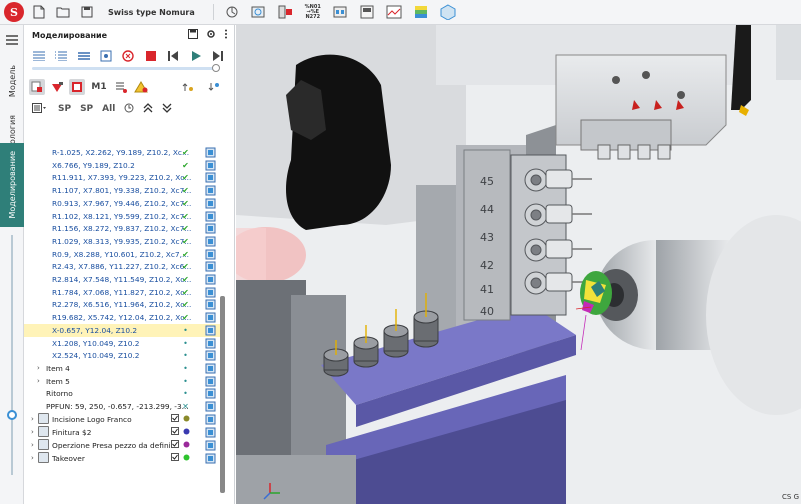 Image resolution: width=801 pixels, height=504 pixels. What do you see at coordinates (12, 355) in the screenshot?
I see `simulation-speed-track` at bounding box center [12, 355].